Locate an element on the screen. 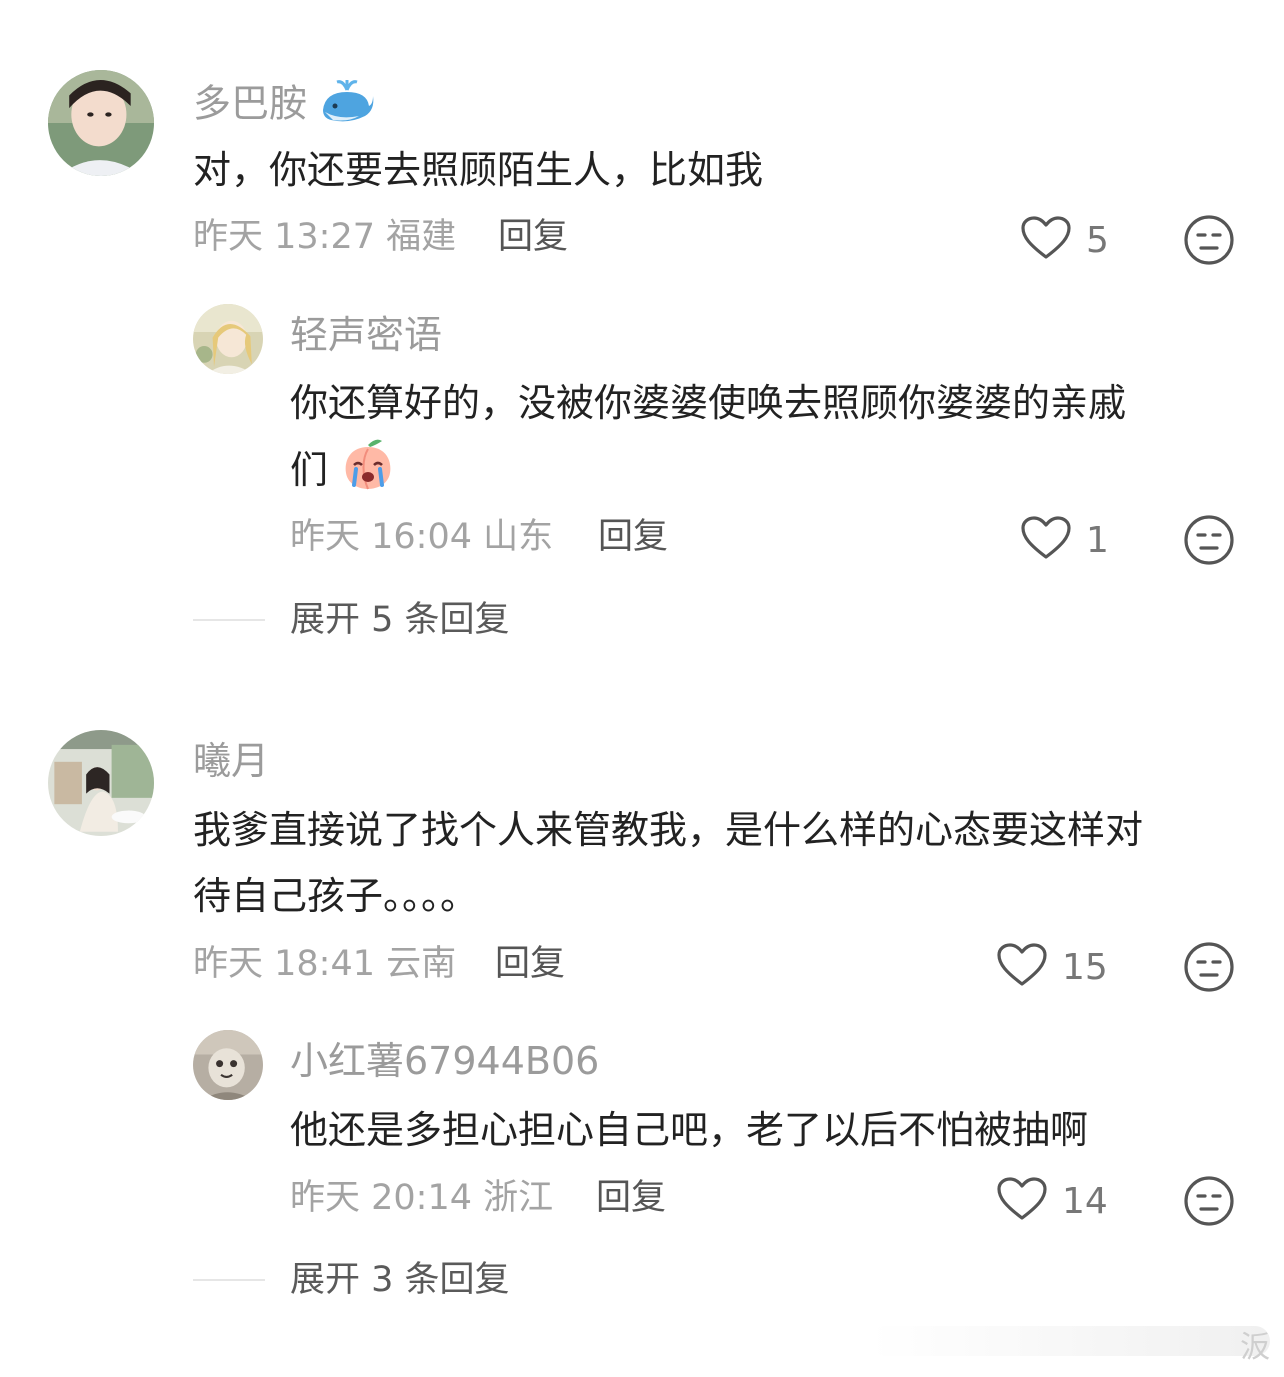 This screenshot has height=1377, width=1284. whale-emoji-icon is located at coordinates (347, 106).